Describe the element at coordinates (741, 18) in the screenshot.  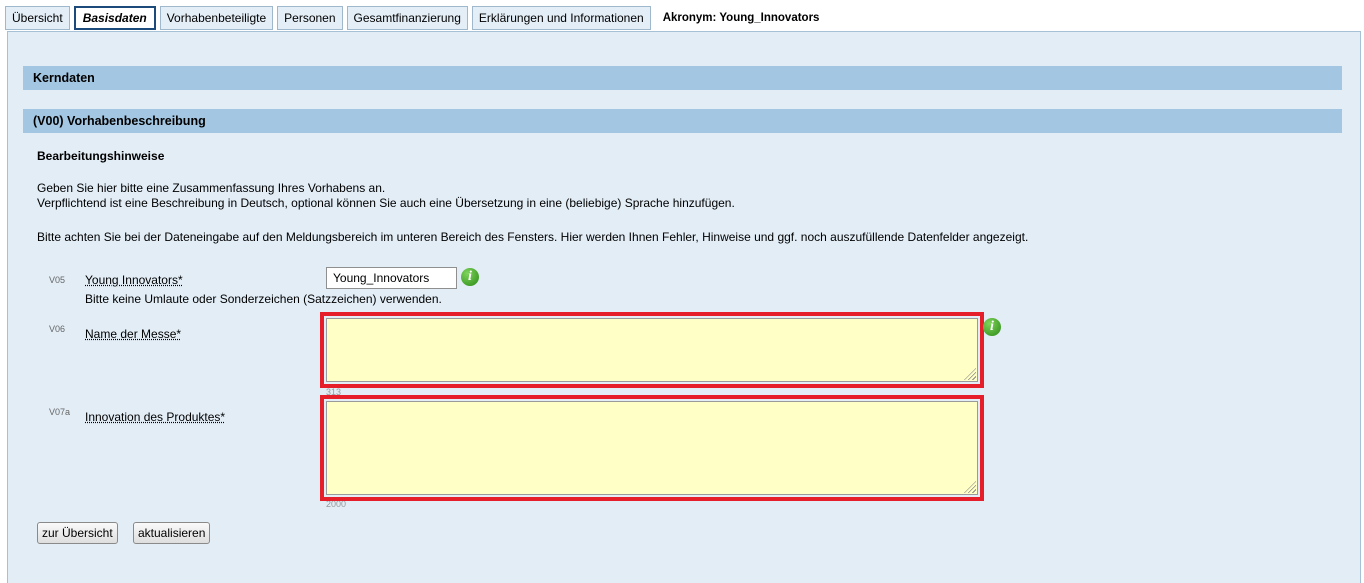
I see `acronym-label: Akronym: Young_Innovators` at that location.